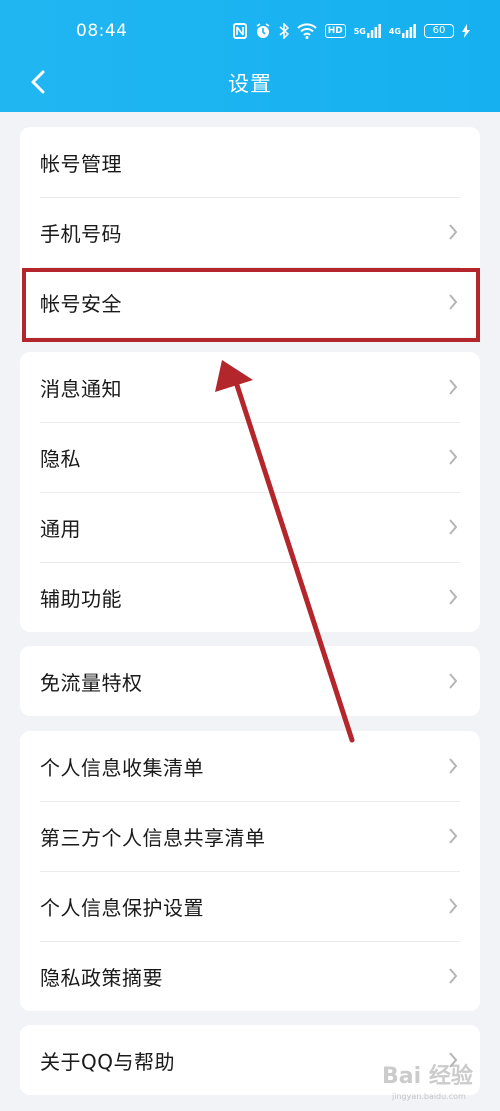 Image resolution: width=500 pixels, height=1111 pixels. Describe the element at coordinates (284, 31) in the screenshot. I see `bluetooth-icon` at that location.